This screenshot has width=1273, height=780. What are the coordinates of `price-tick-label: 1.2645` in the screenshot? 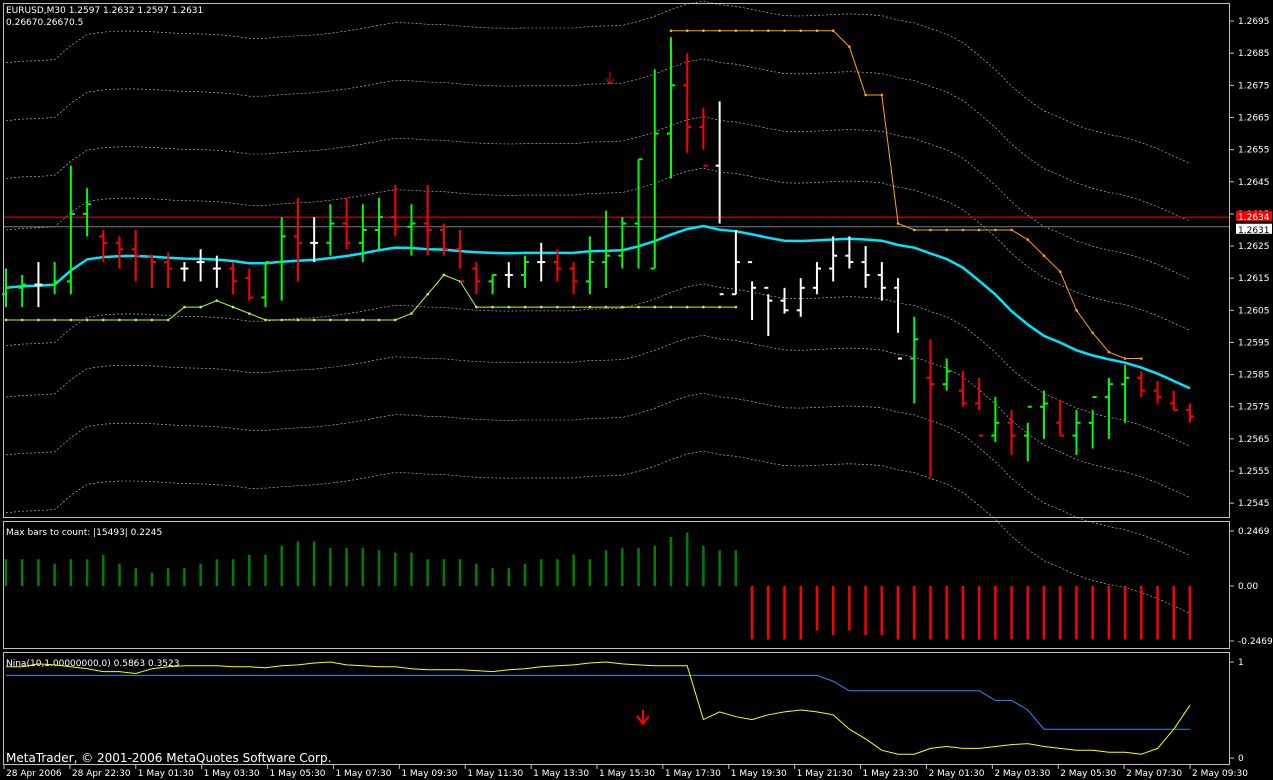 It's located at (1254, 183).